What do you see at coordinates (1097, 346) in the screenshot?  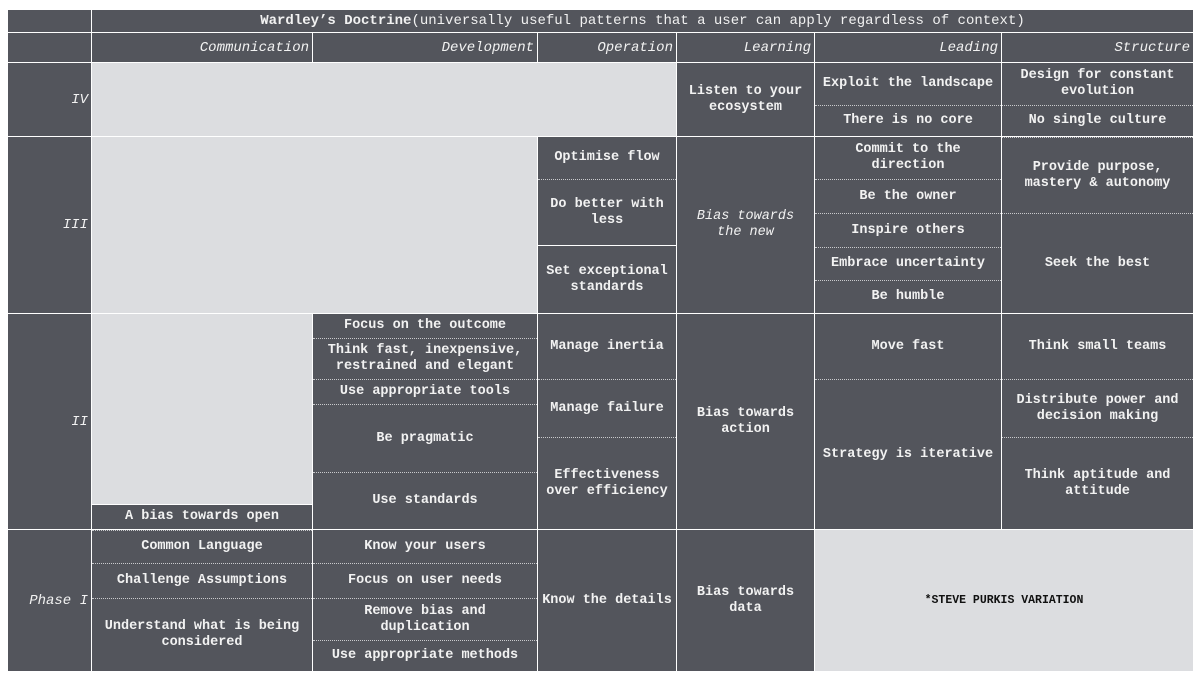 I see `cell-structure-ii-1: Think small teams` at bounding box center [1097, 346].